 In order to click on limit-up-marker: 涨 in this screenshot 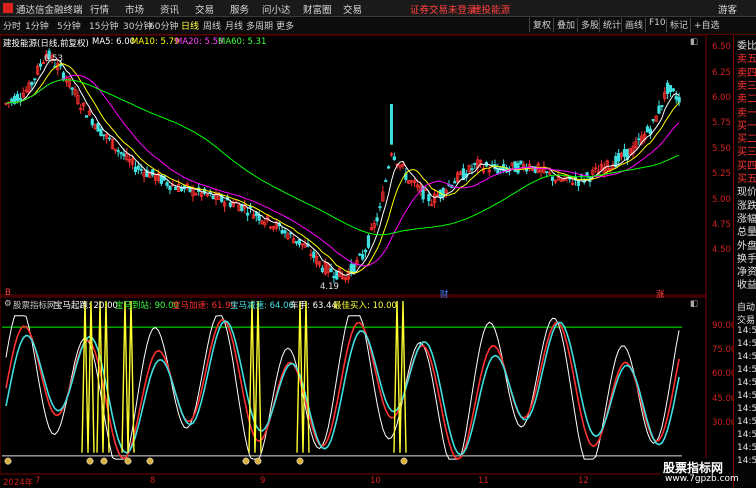, I will do `click(660, 295)`.